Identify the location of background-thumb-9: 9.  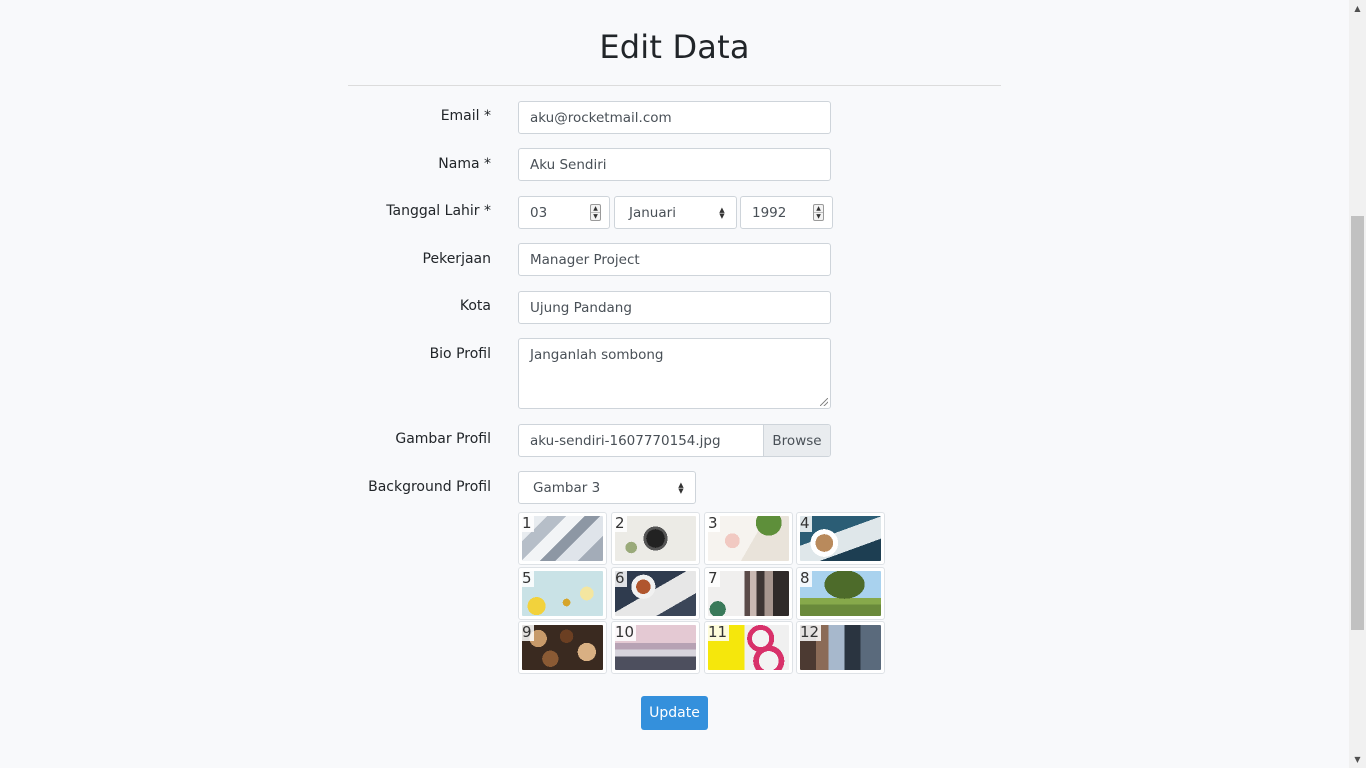
(562, 647).